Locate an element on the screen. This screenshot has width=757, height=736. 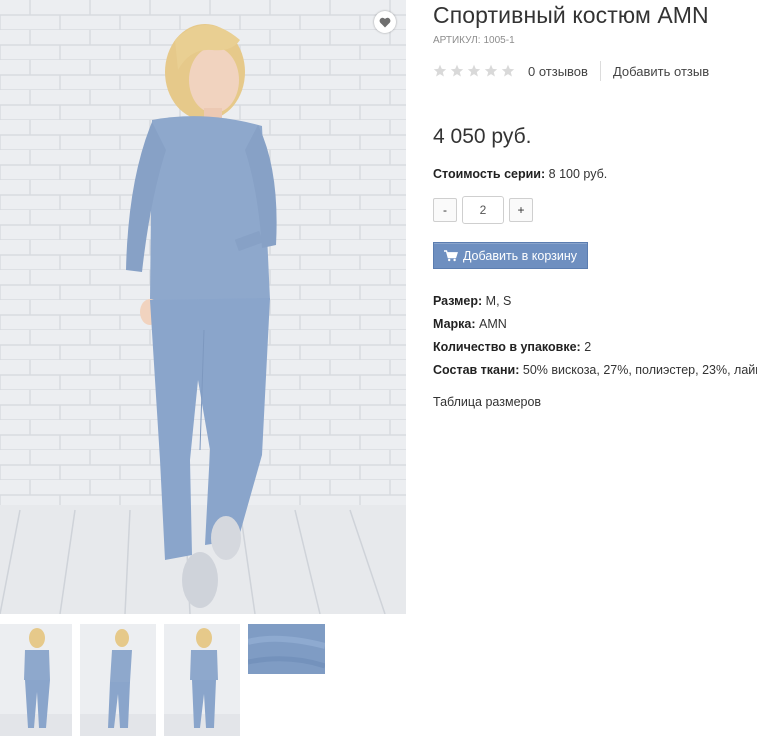
rating-row: 0 отзывов Добавить отзыв is located at coordinates (571, 71).